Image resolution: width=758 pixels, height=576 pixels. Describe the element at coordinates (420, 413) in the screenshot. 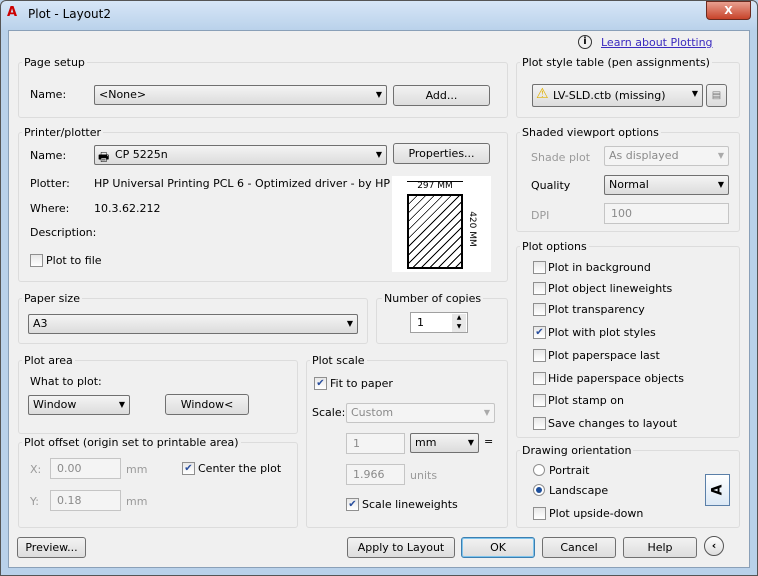

I see `scale-select: Custom` at that location.